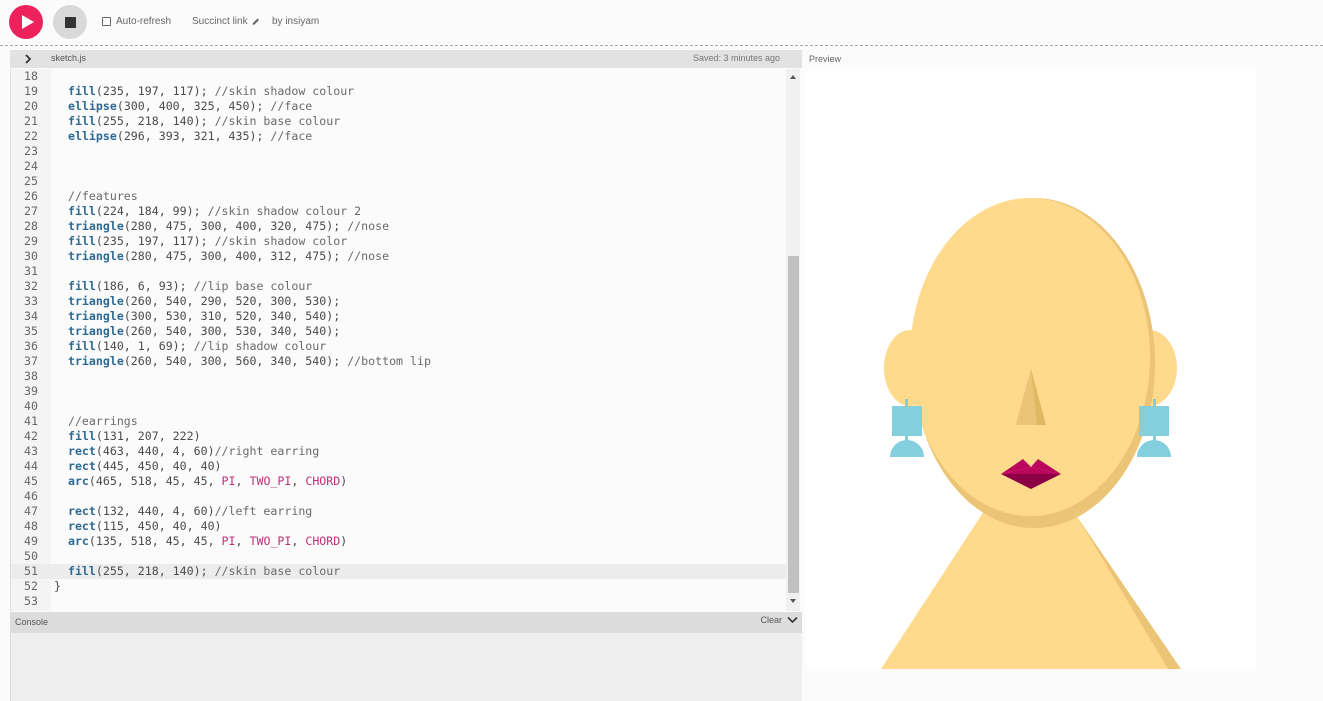  What do you see at coordinates (793, 424) in the screenshot?
I see `scrollbar-thumb` at bounding box center [793, 424].